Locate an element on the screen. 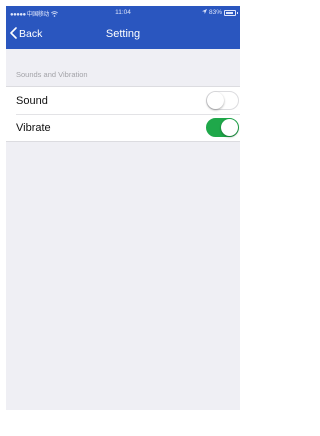 The width and height of the screenshot is (320, 436). sound-toggle is located at coordinates (222, 100).